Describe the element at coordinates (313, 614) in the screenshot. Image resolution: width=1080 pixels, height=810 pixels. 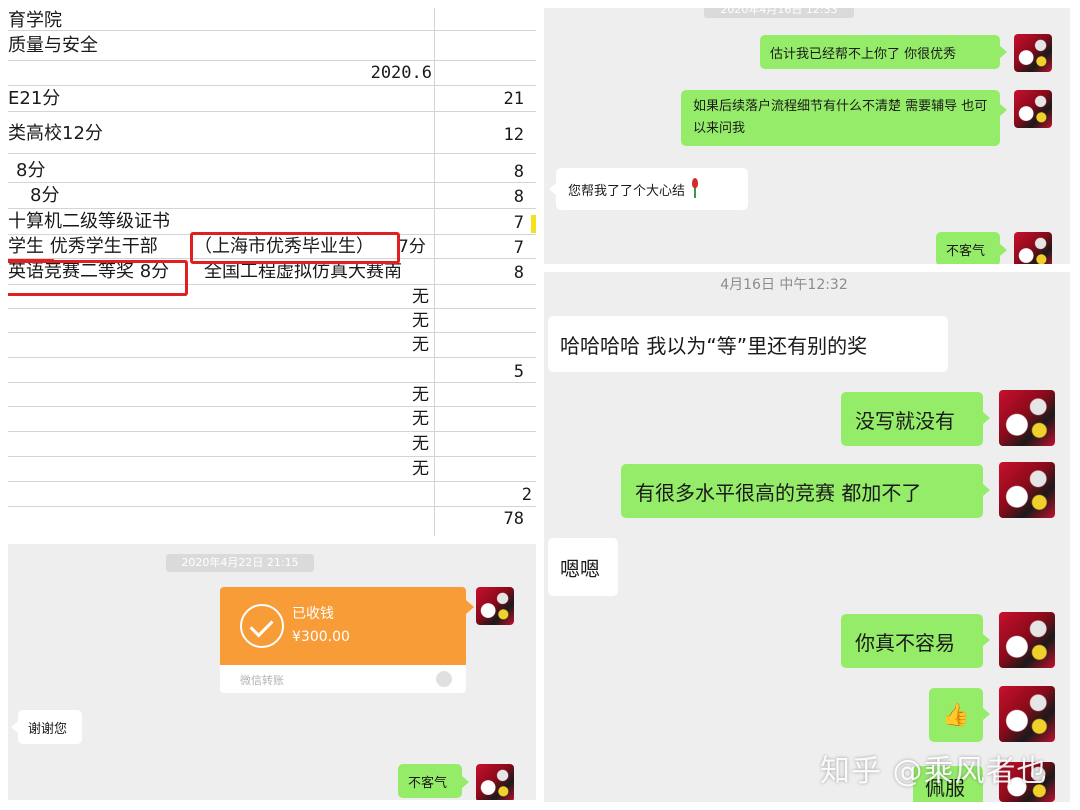
I see `transfer-status: 已收钱` at that location.